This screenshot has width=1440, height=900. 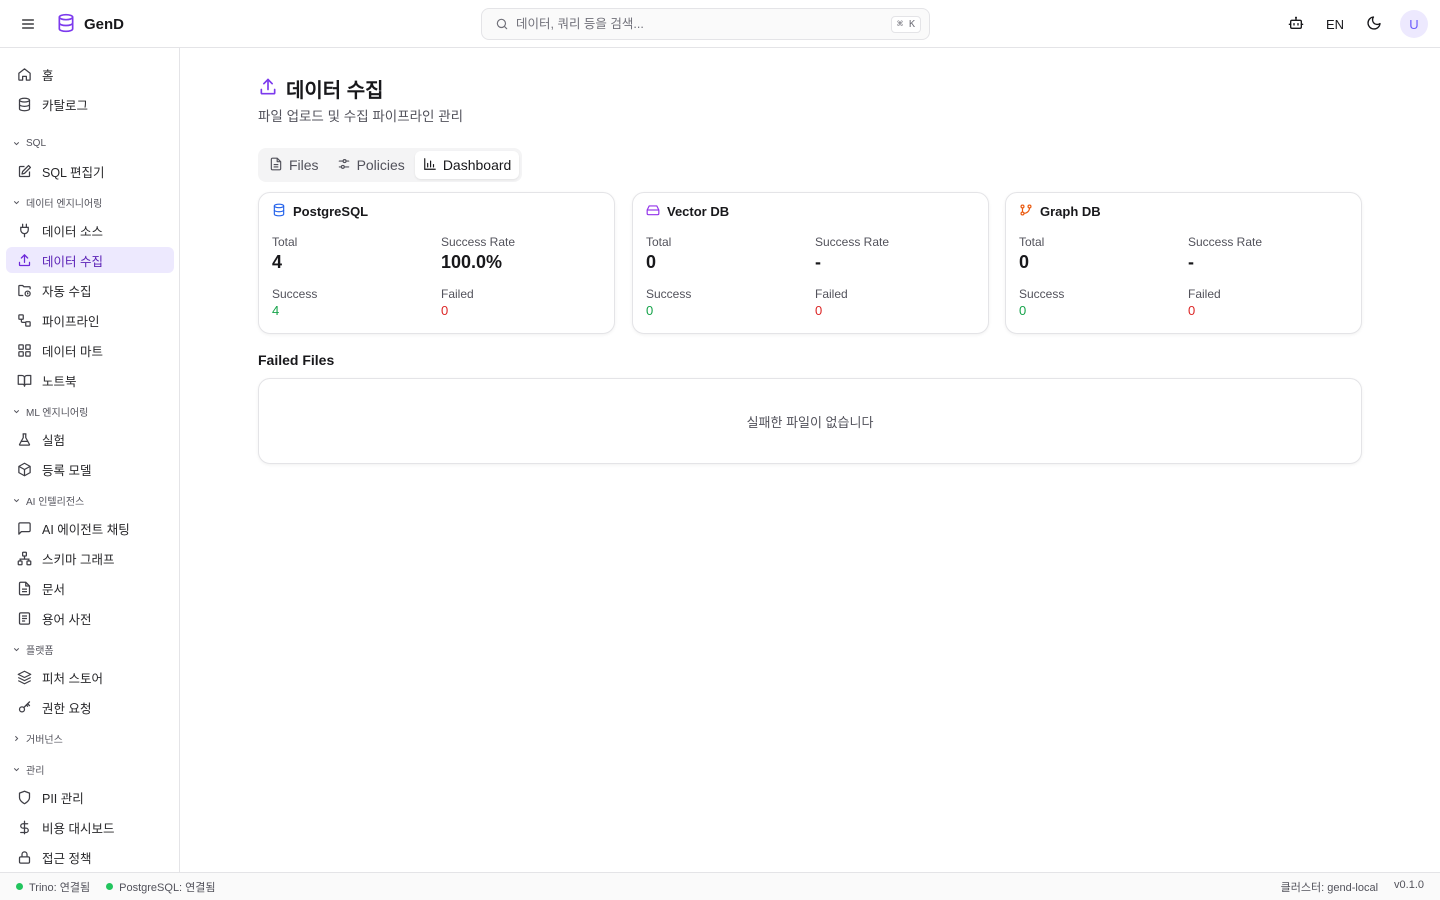 What do you see at coordinates (361, 116) in the screenshot?
I see `page-subtitle: 파일 업로드 및 수집 파이프라인 관리` at bounding box center [361, 116].